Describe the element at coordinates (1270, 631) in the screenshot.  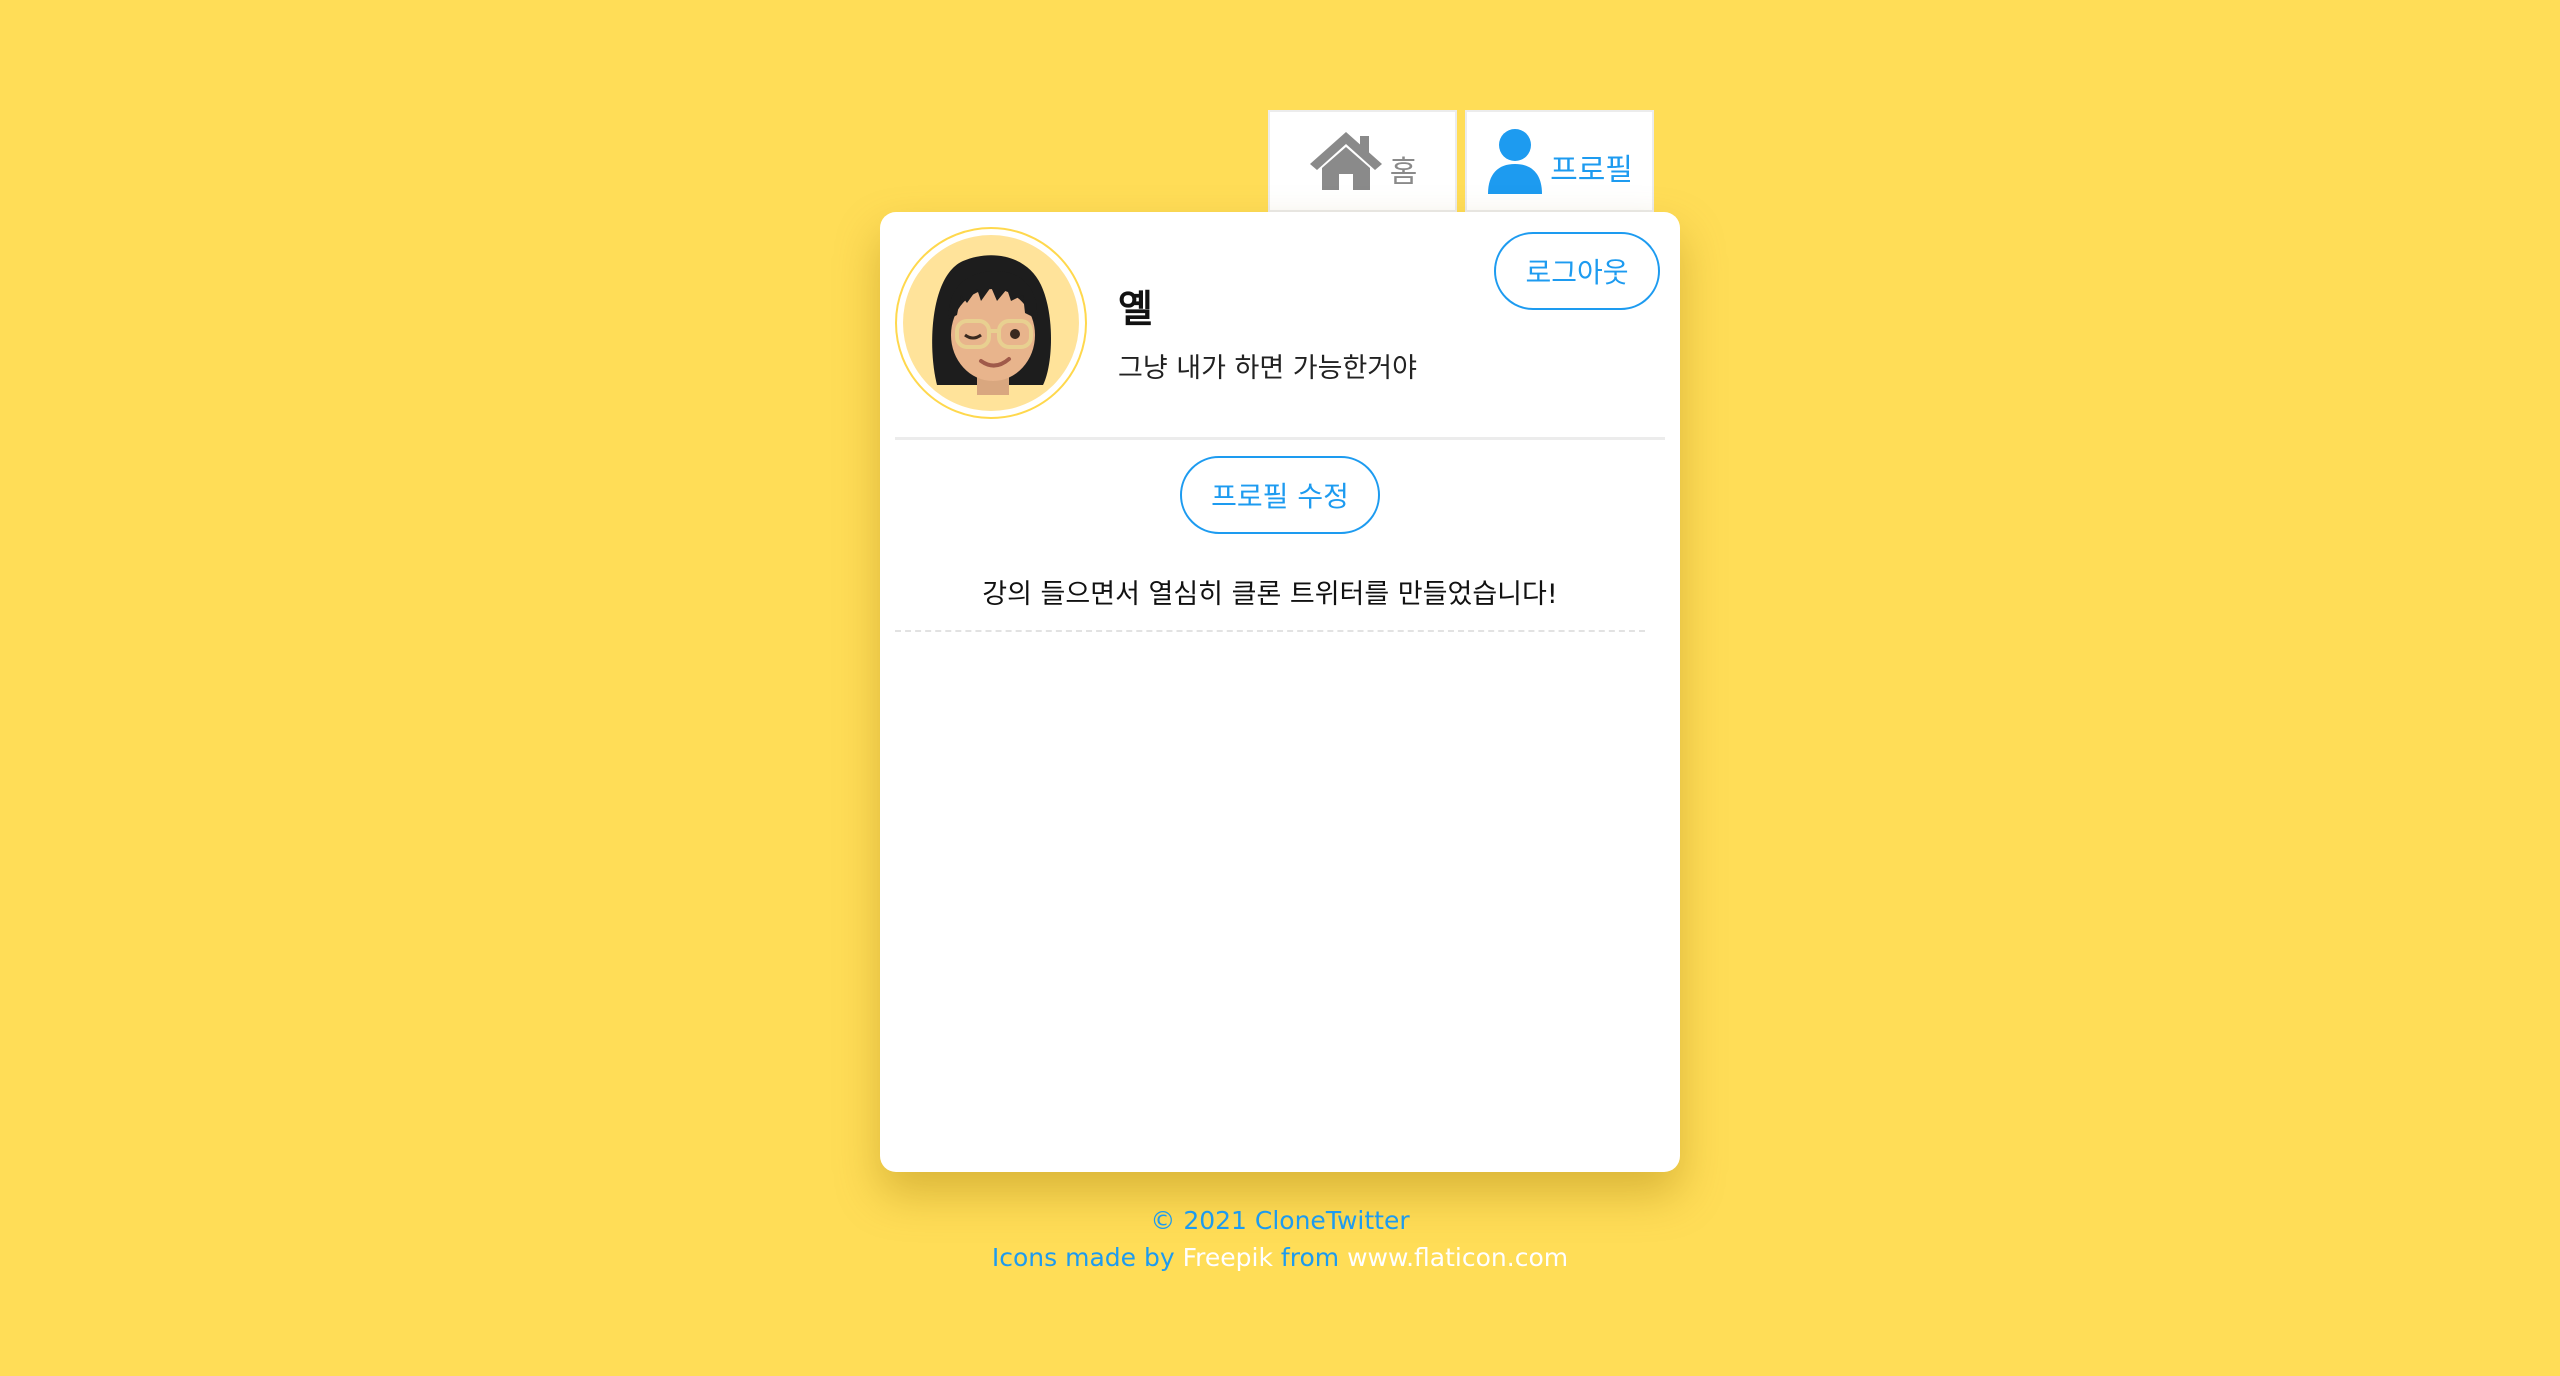
I see `tweet-divider` at that location.